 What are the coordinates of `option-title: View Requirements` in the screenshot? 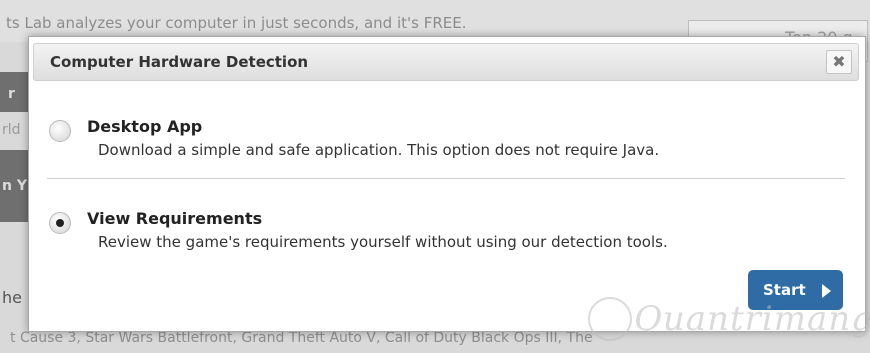 It's located at (175, 218).